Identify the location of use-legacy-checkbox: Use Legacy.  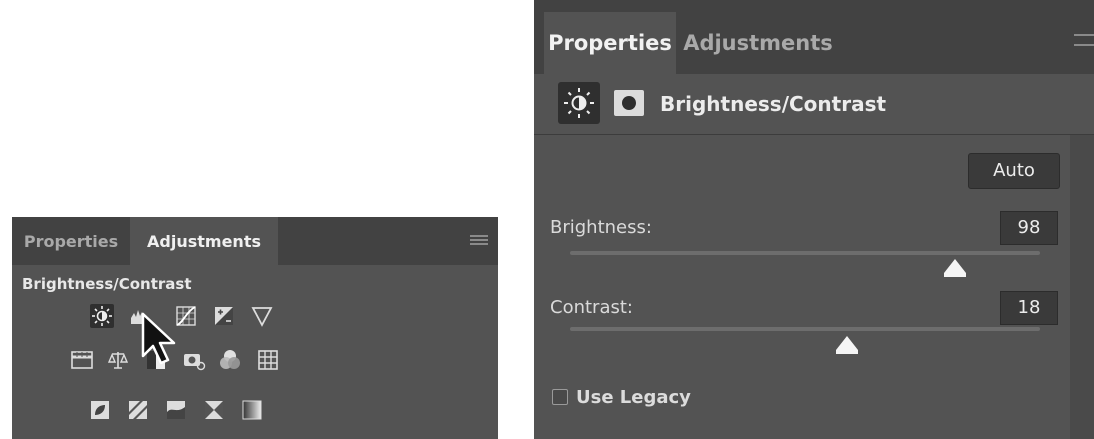
(621, 397).